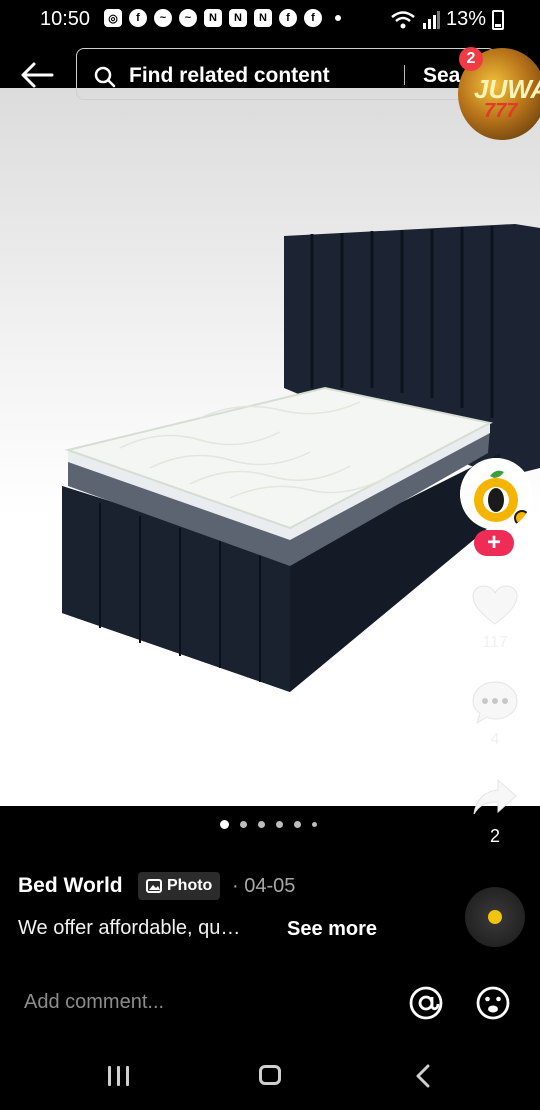 Image resolution: width=540 pixels, height=1110 pixels. What do you see at coordinates (495, 606) in the screenshot?
I see `heart-icon` at bounding box center [495, 606].